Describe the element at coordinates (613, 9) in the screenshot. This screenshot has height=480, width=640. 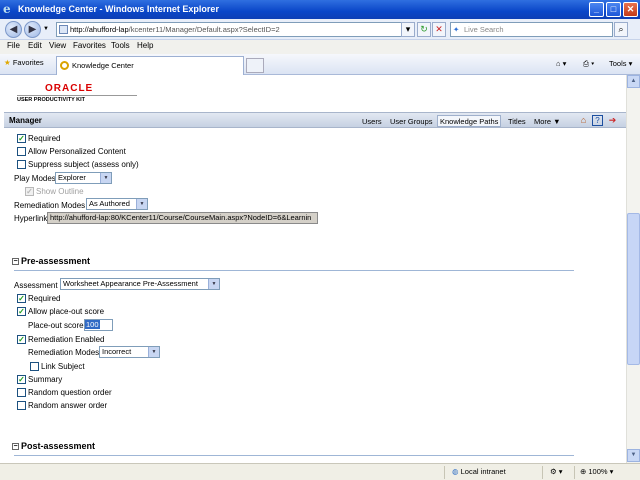
I see `maximize-button: □` at that location.